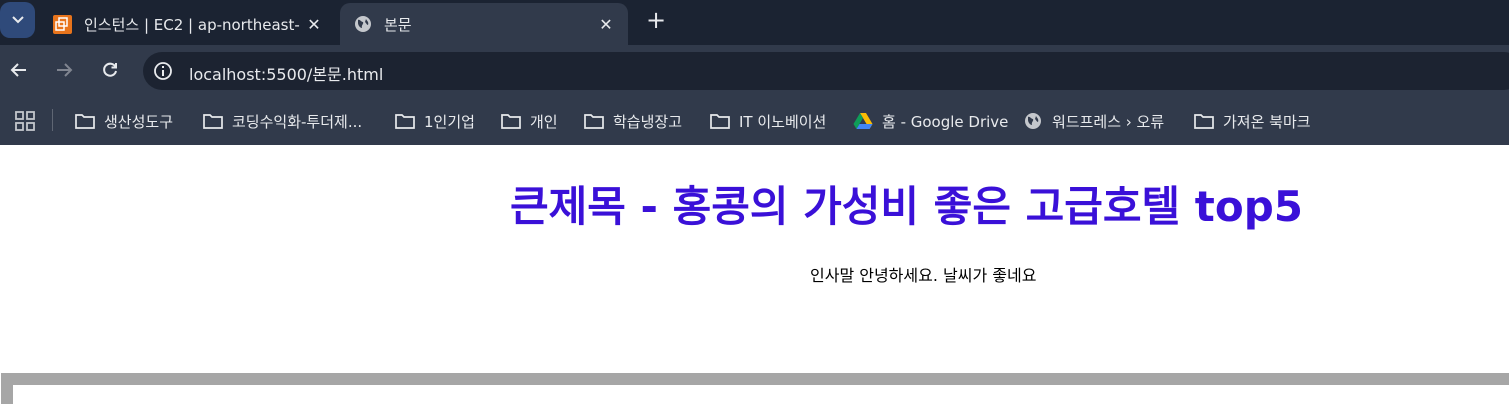 This screenshot has height=404, width=1509. I want to click on arrow-right-icon, so click(65, 70).